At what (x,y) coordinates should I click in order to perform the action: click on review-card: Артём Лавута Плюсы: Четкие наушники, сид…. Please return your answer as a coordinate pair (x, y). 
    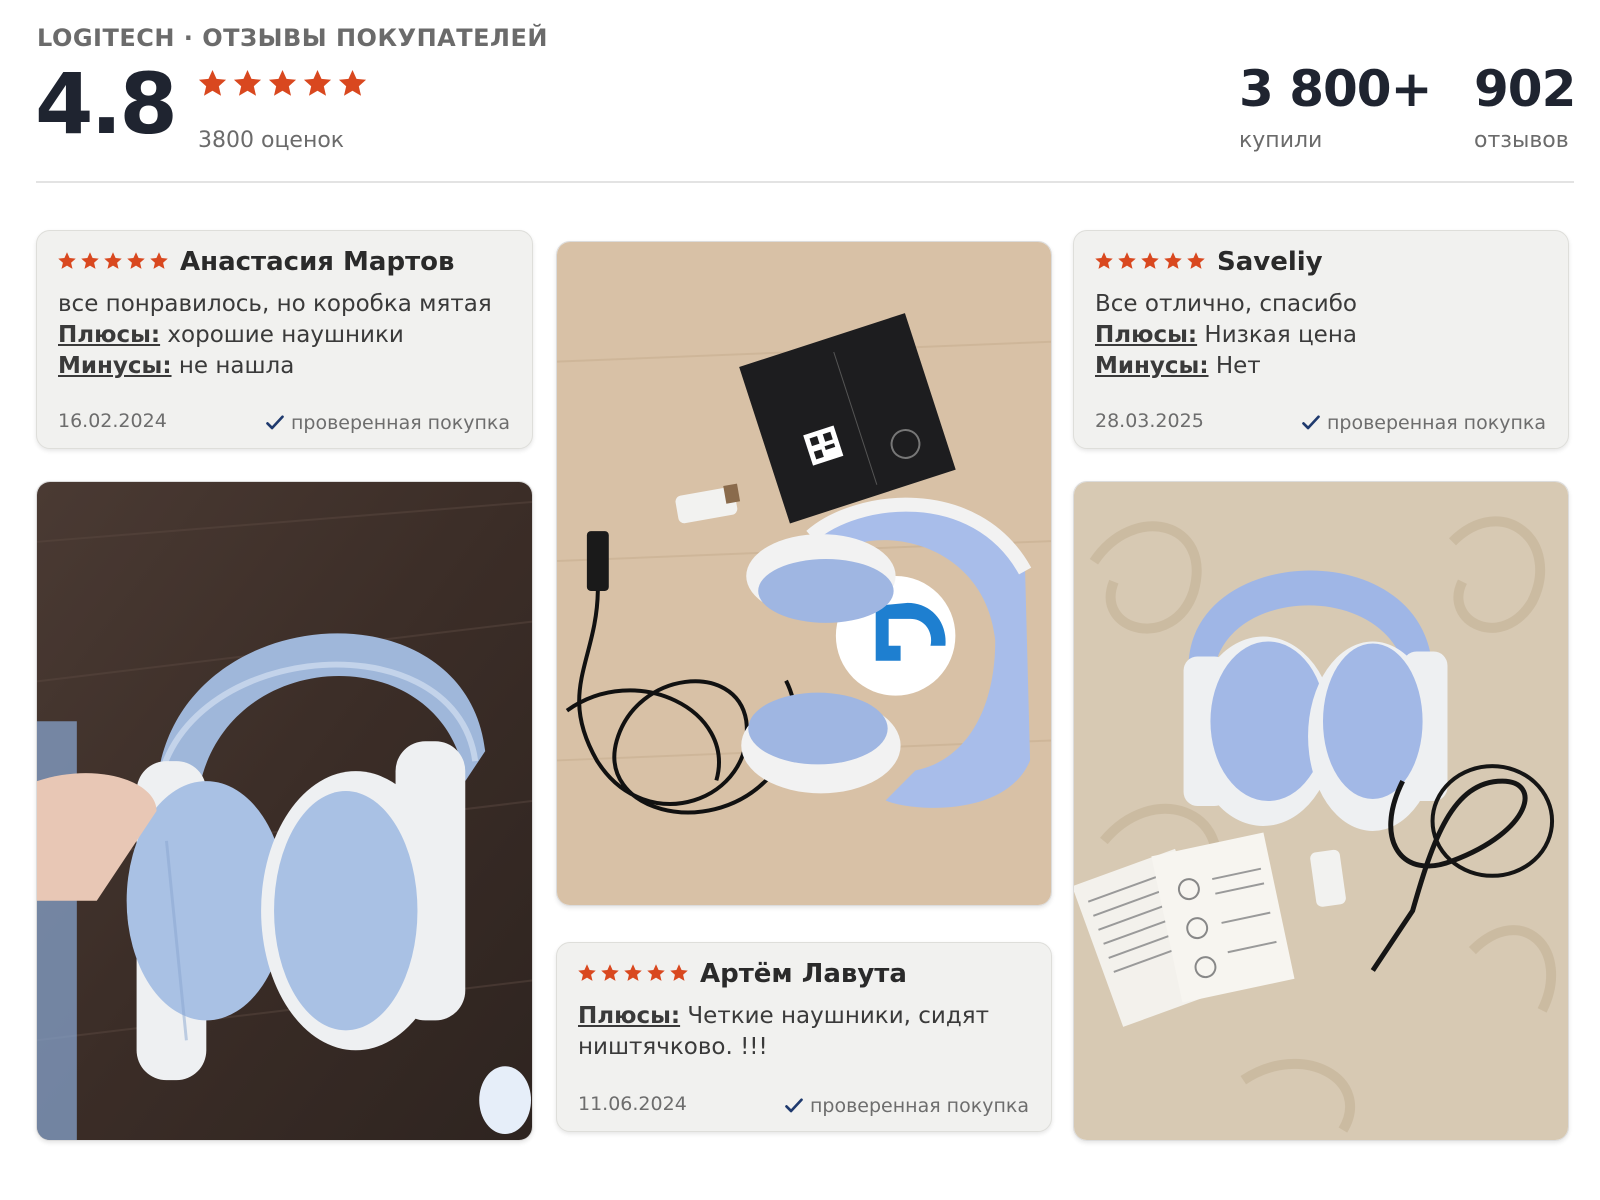
    Looking at the image, I should click on (804, 1037).